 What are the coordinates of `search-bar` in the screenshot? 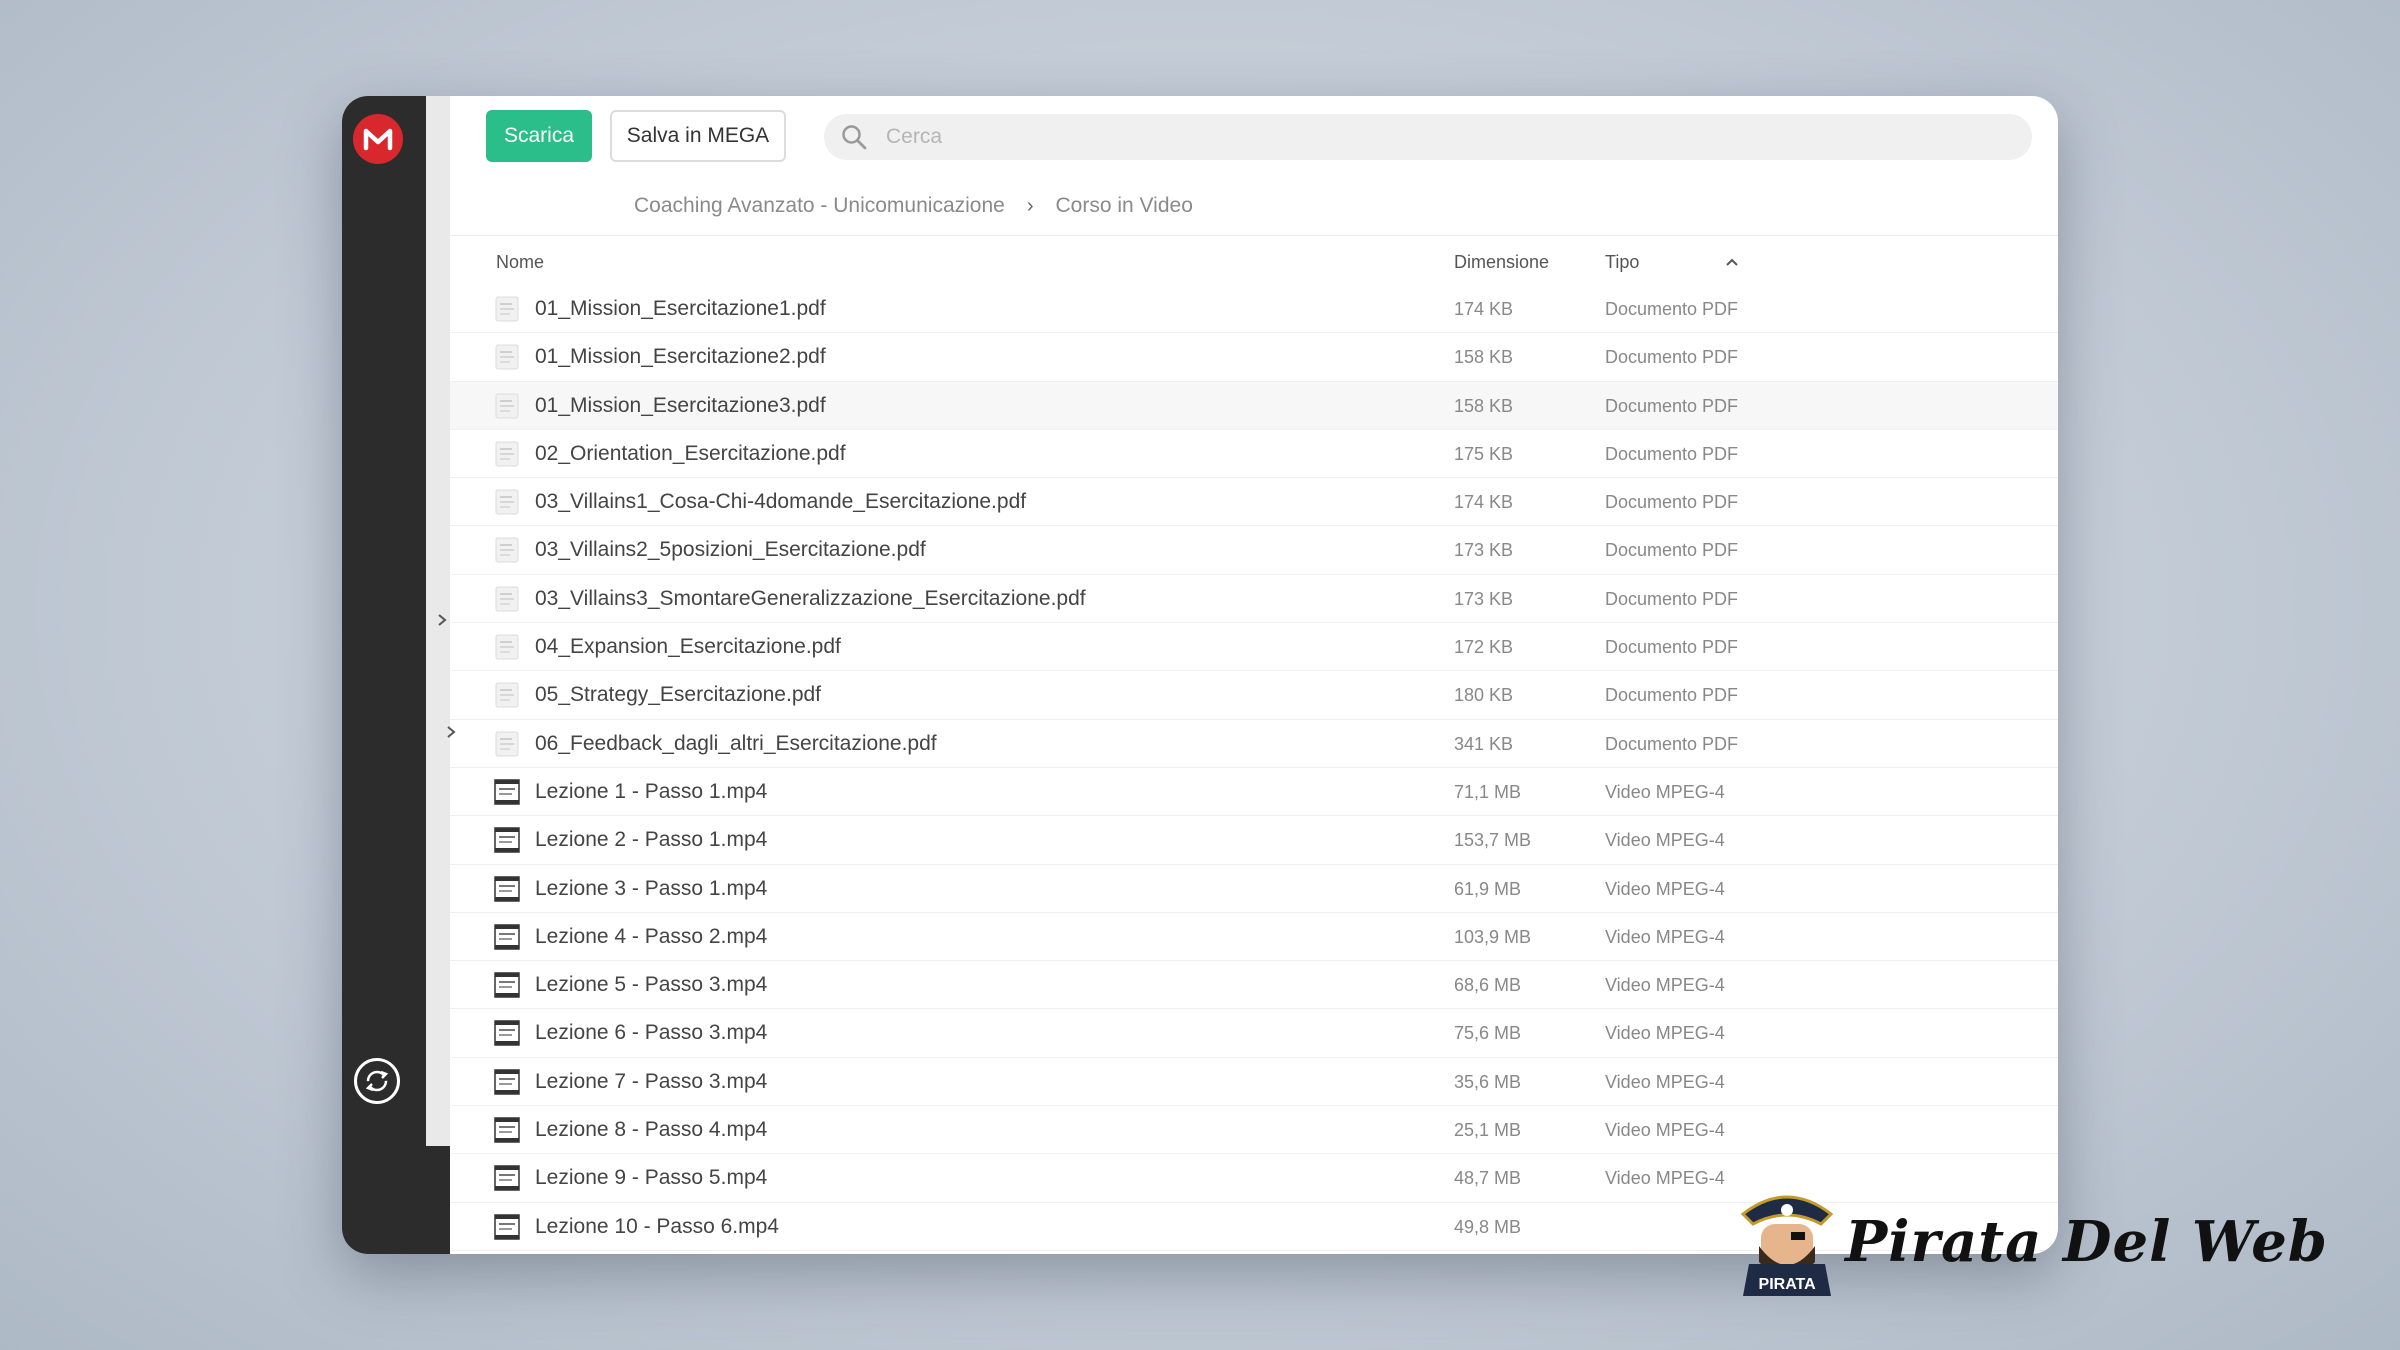 It's located at (1428, 137).